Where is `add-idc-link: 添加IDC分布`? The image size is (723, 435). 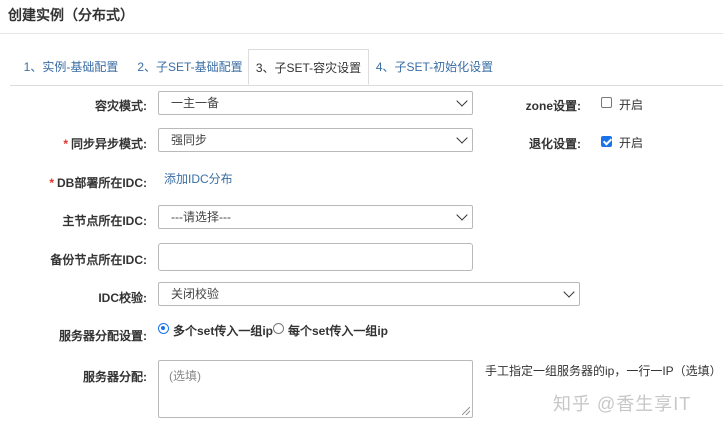 add-idc-link: 添加IDC分布 is located at coordinates (198, 178).